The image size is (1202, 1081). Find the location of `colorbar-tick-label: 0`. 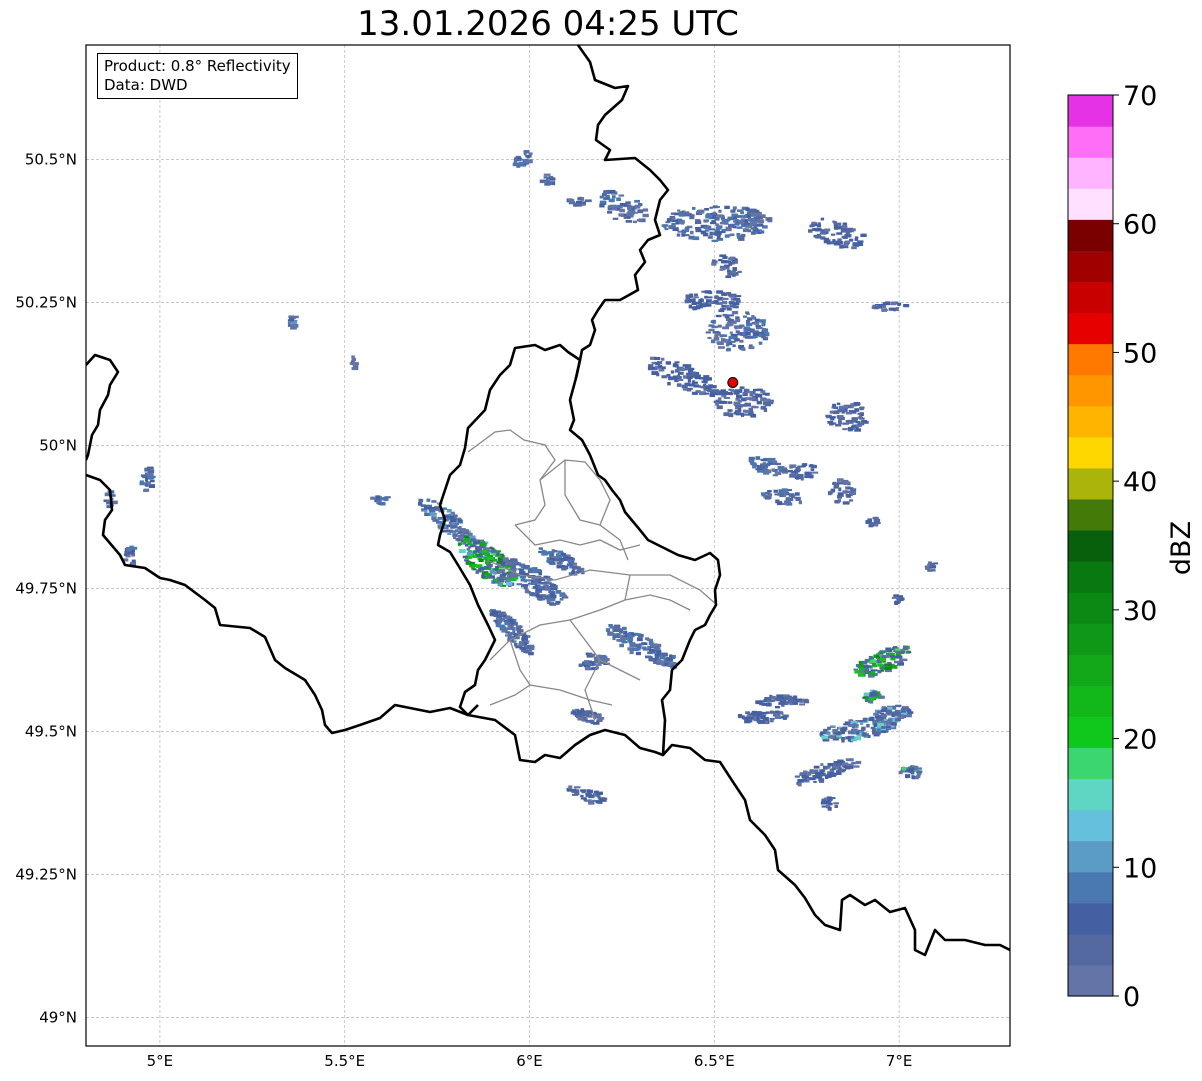

colorbar-tick-label: 0 is located at coordinates (1131, 997).